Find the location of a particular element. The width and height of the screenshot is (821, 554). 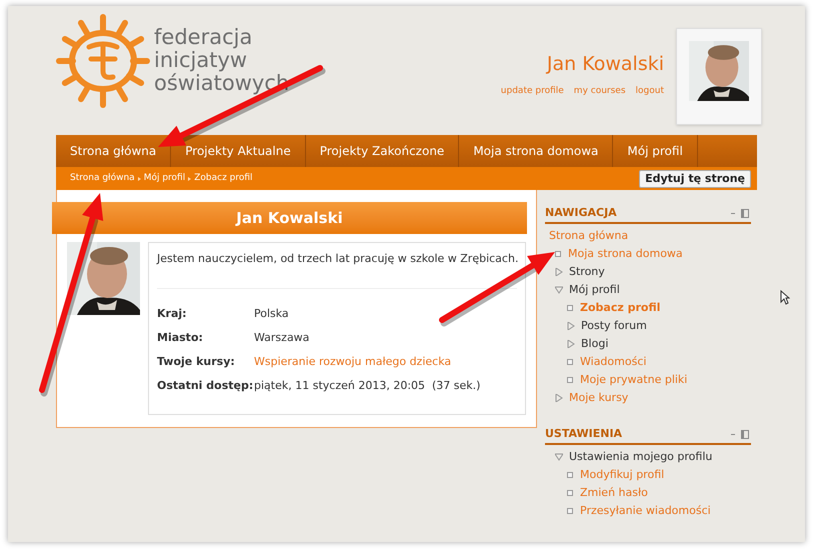

user-name: Jan Kowalski is located at coordinates (605, 64).